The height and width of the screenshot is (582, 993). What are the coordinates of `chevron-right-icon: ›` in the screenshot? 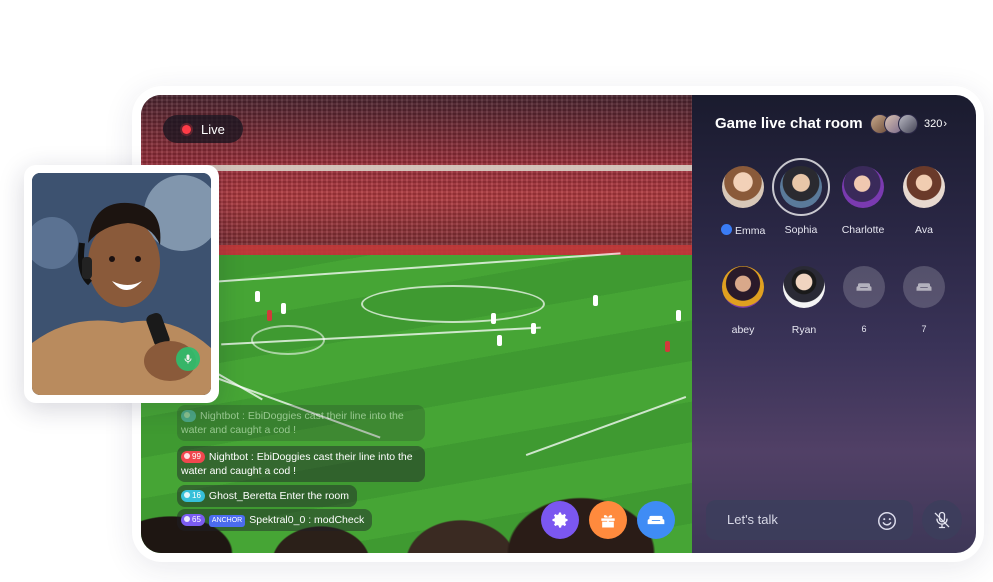 It's located at (945, 124).